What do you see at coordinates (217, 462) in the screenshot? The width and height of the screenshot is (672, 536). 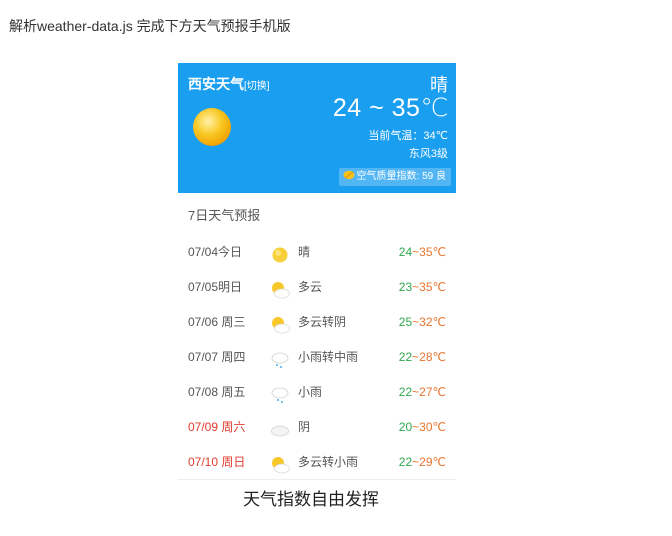 I see `forecast-date: 07/10 周日` at bounding box center [217, 462].